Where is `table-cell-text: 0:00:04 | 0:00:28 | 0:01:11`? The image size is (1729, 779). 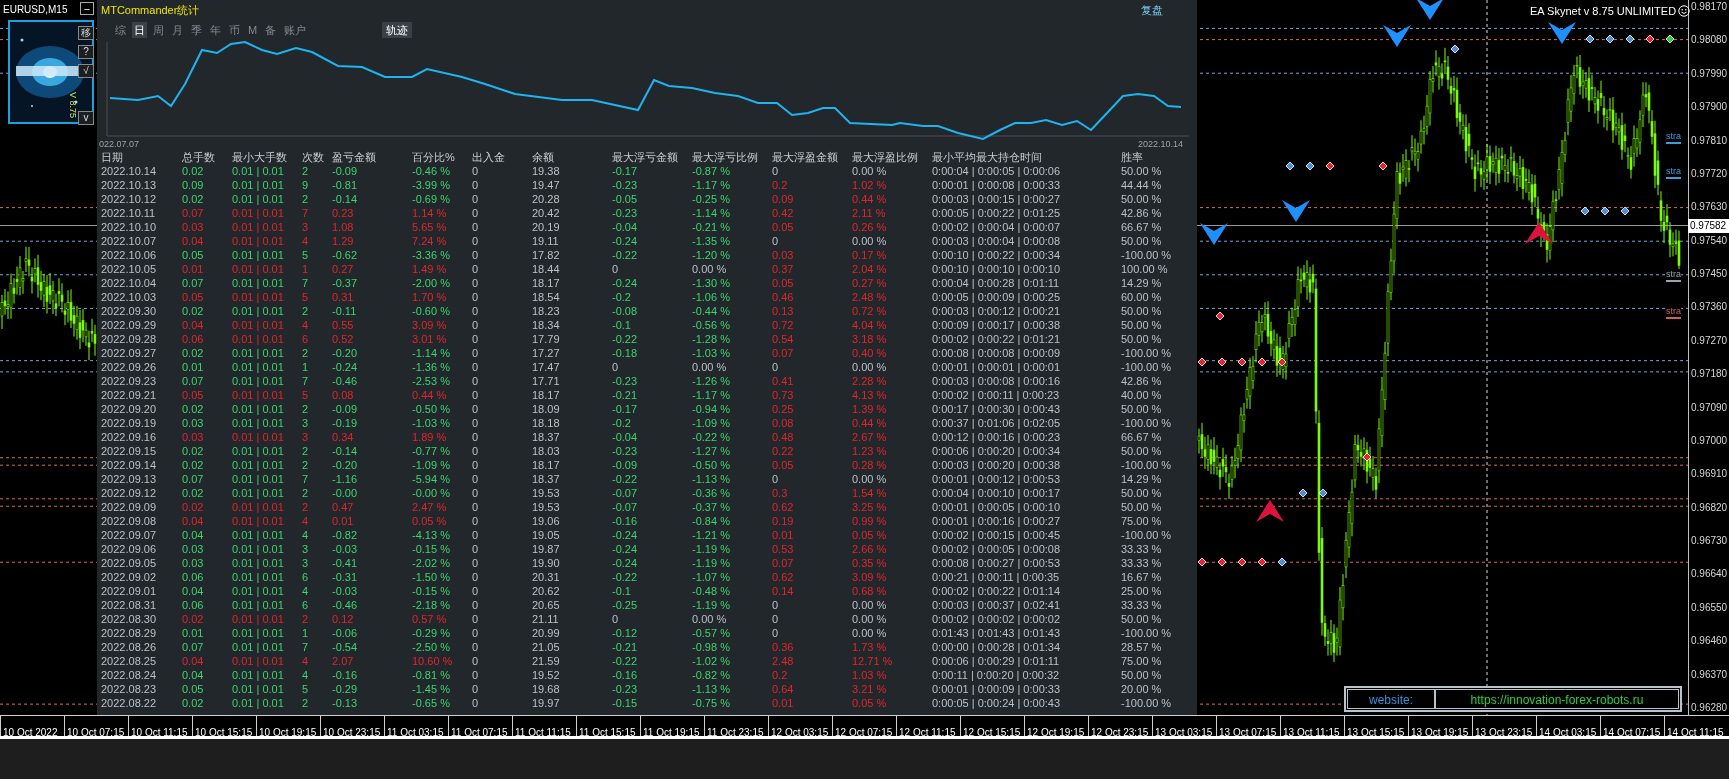
table-cell-text: 0:00:04 | 0:00:28 | 0:01:11 is located at coordinates (996, 283).